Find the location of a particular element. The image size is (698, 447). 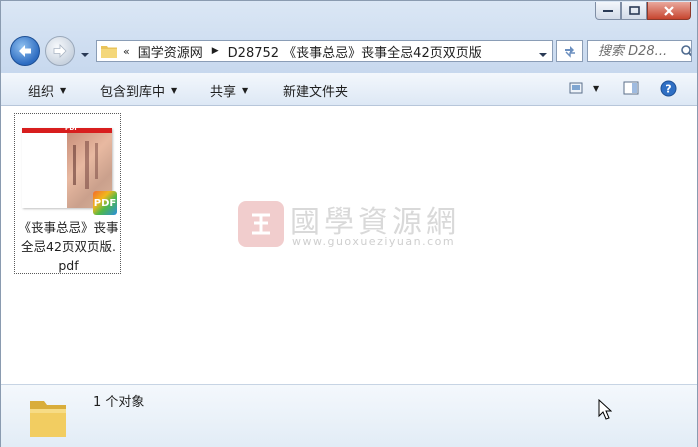

thumbnail-label: PDF is located at coordinates (72, 128).